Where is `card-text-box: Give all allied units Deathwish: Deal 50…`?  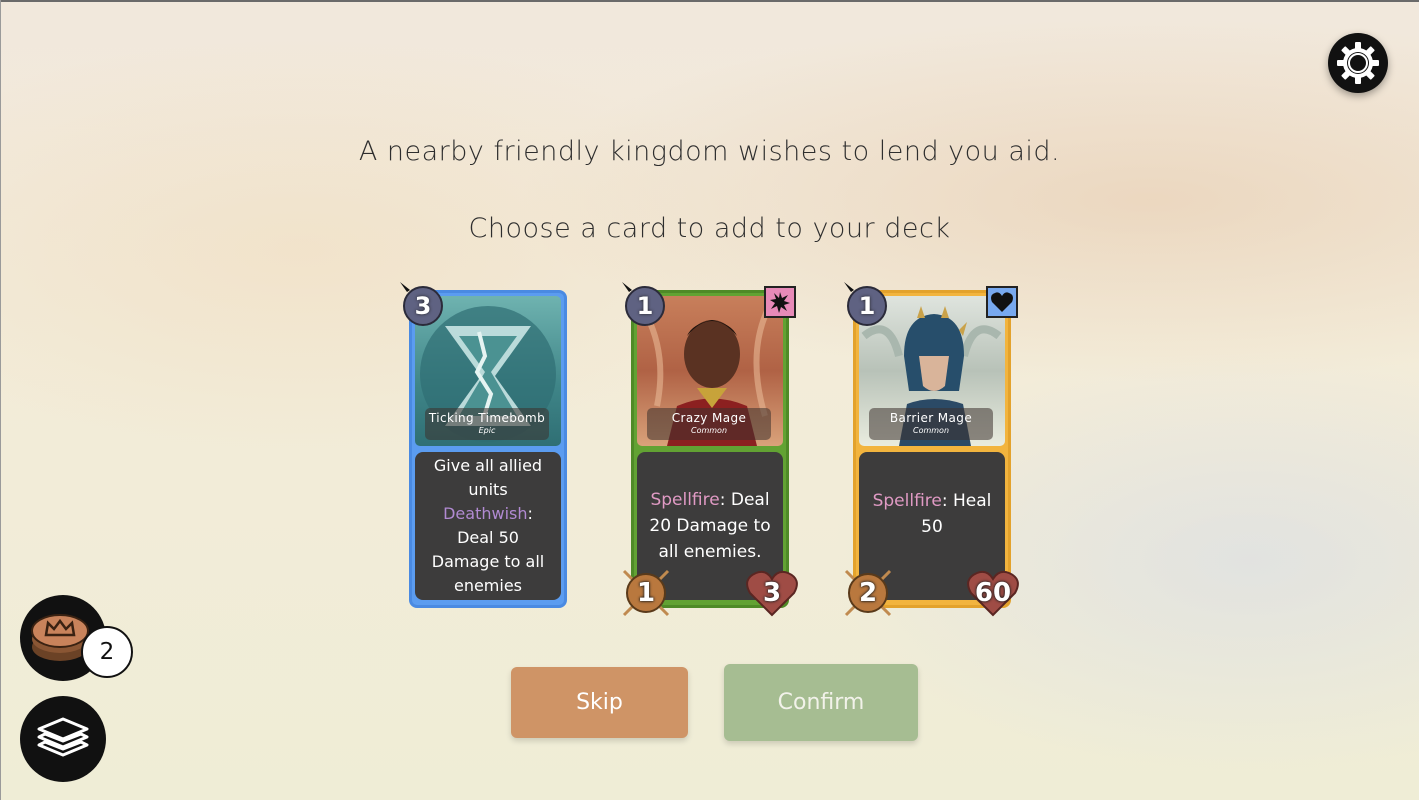 card-text-box: Give all allied units Deathwish: Deal 50… is located at coordinates (488, 526).